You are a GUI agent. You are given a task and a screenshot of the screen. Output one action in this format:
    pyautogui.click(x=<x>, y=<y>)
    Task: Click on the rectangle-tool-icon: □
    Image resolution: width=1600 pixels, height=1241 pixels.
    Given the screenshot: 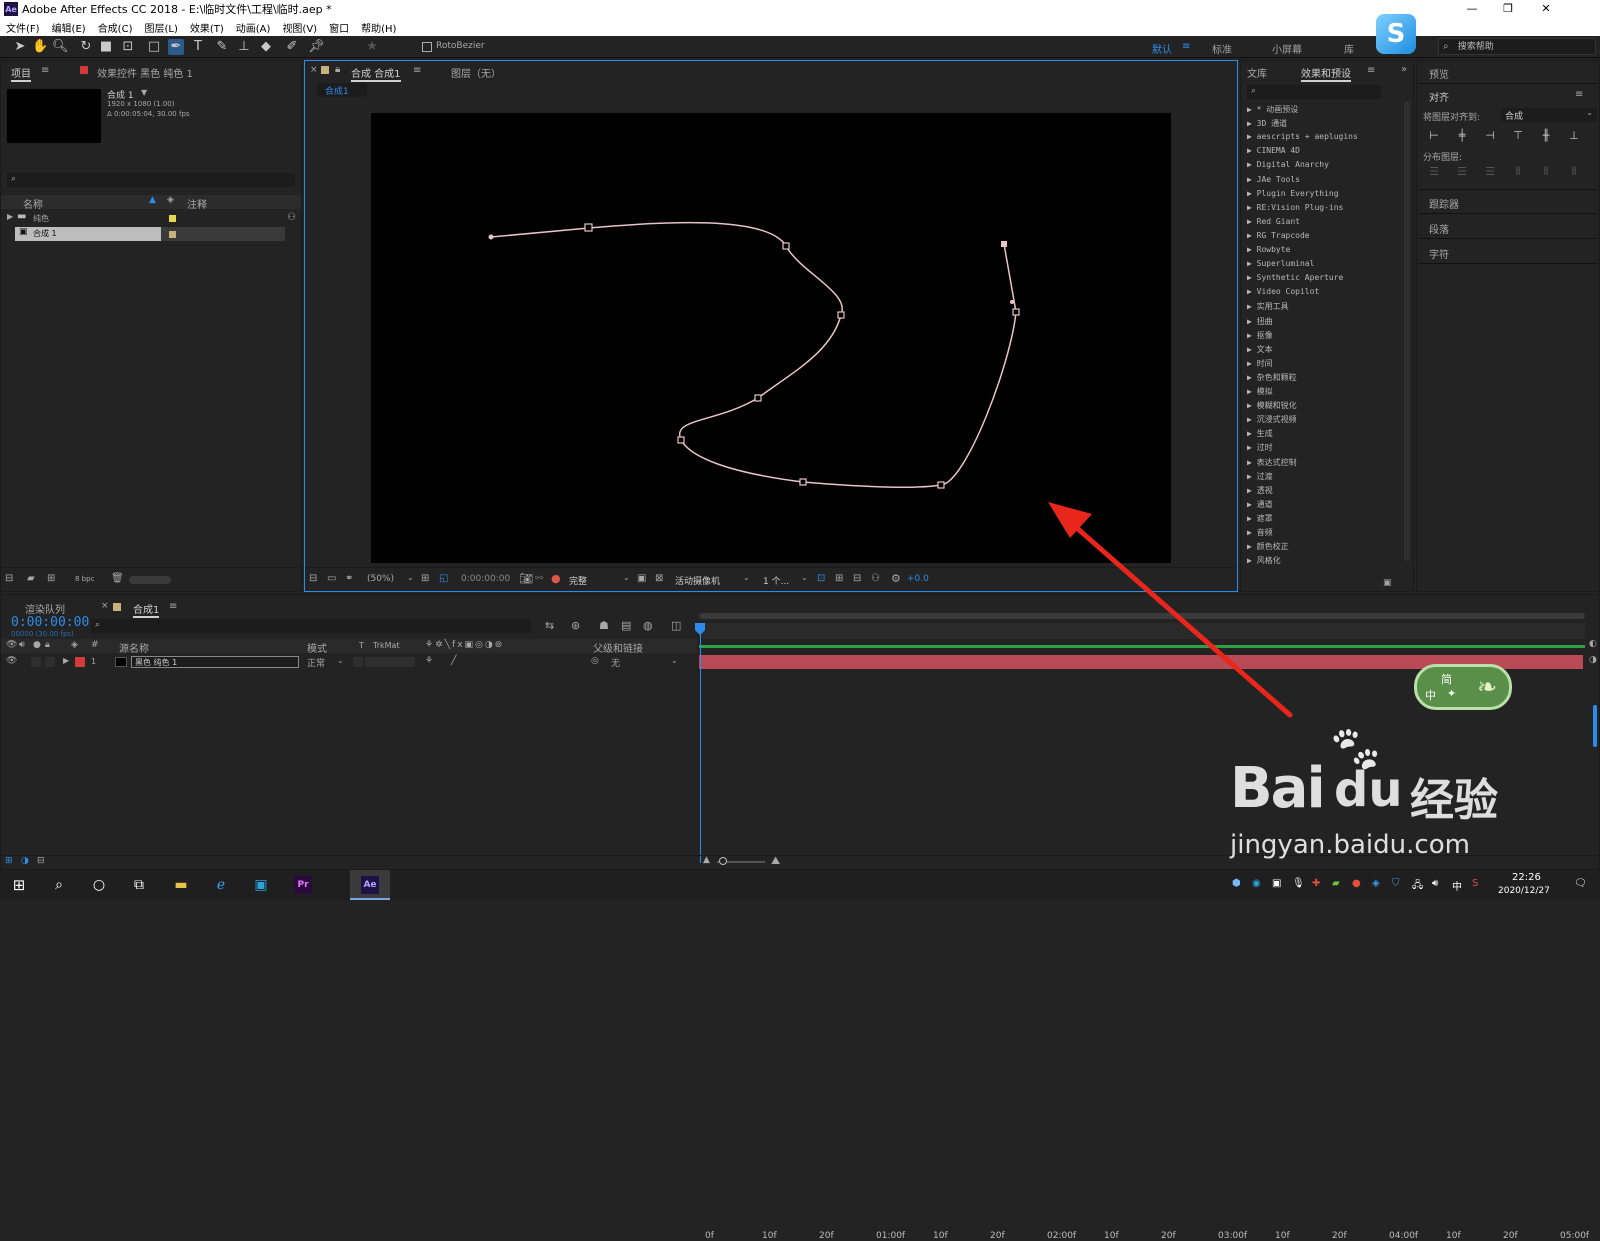 What is the action you would take?
    pyautogui.click(x=154, y=47)
    